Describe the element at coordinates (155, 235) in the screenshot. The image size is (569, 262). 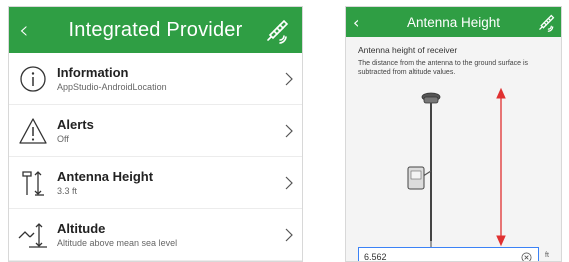
I see `list-item-altitude: Altitude Altitude above mean sea level` at that location.